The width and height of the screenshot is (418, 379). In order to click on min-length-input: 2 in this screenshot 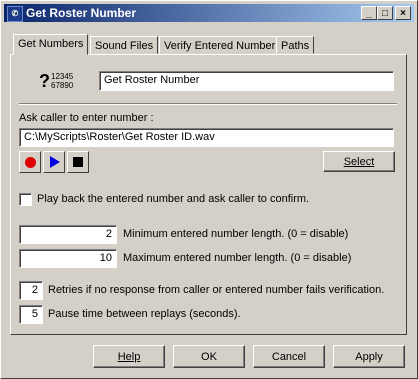, I will do `click(68, 234)`.